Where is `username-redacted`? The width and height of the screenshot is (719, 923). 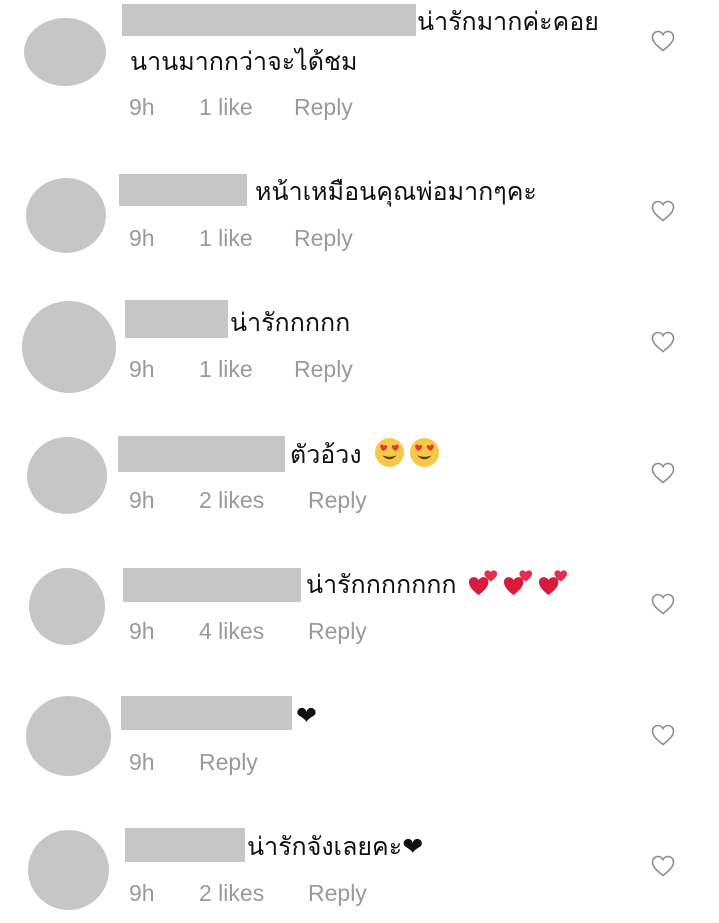
username-redacted is located at coordinates (185, 845).